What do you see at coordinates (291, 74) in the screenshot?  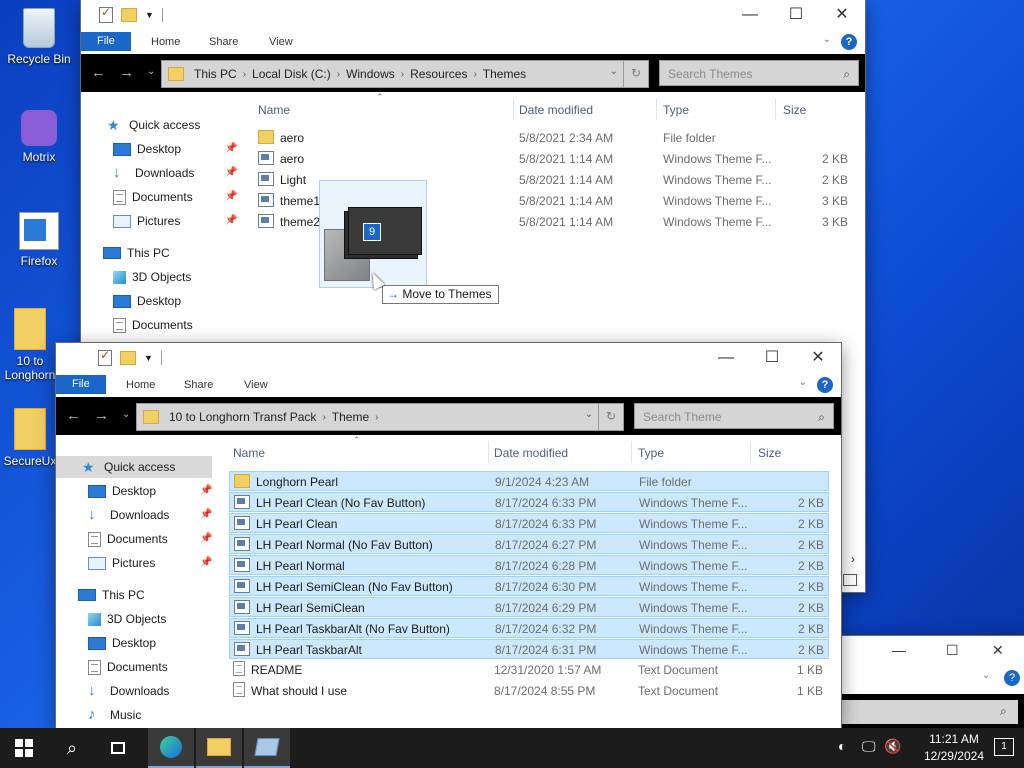 I see `breadcrumb-item: Local Disk (C:)` at bounding box center [291, 74].